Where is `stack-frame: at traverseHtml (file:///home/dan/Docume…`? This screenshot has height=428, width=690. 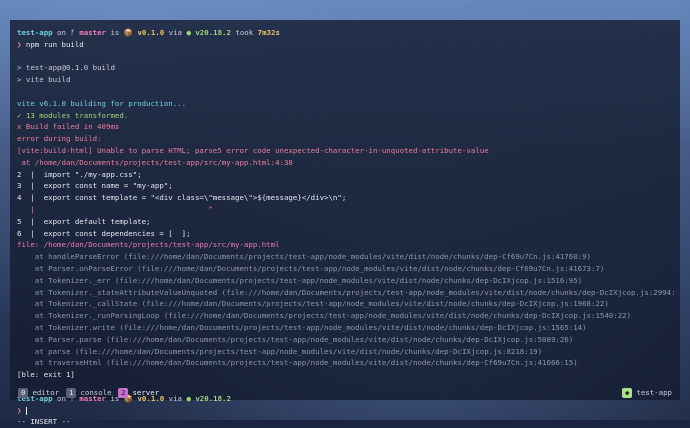 stack-frame: at traverseHtml (file:///home/dan/Docume… is located at coordinates (297, 363).